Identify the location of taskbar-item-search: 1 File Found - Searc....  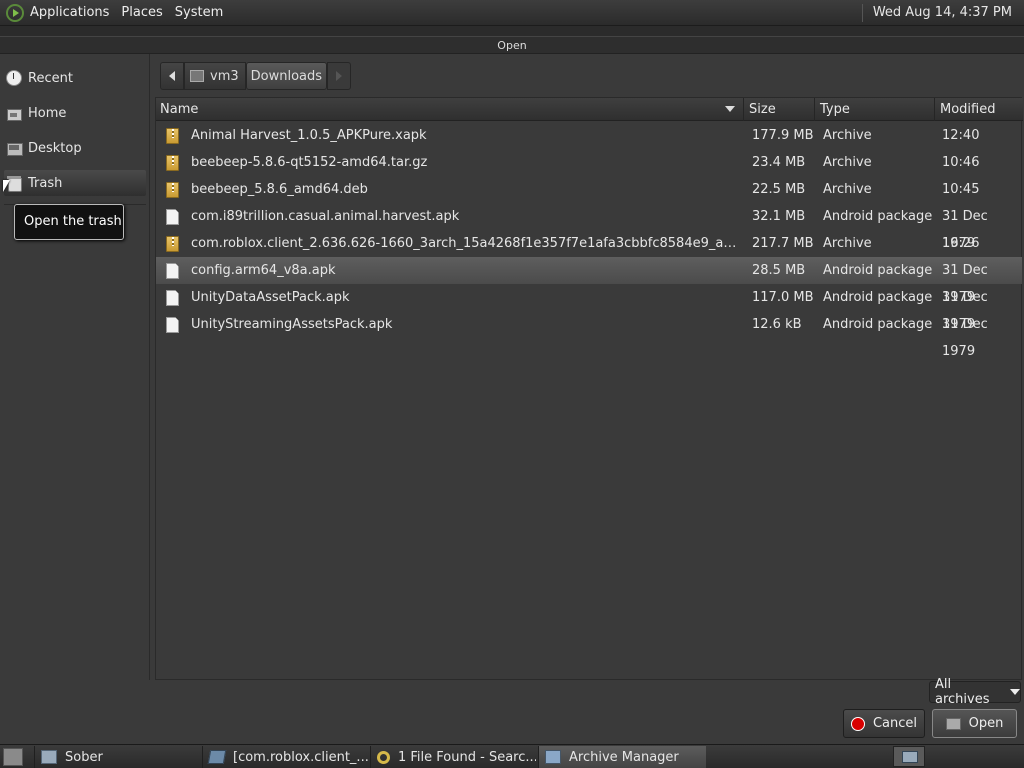
(453, 757).